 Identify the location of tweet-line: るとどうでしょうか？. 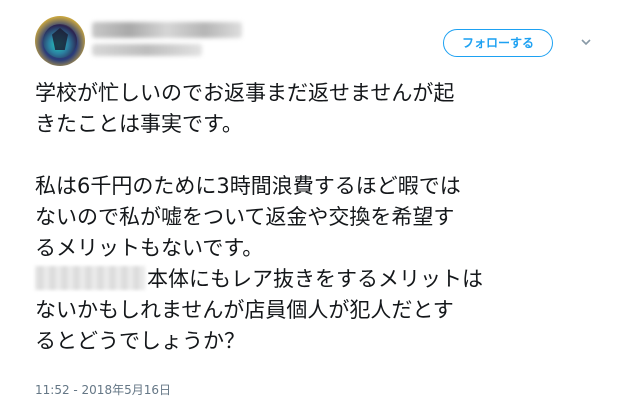
(140, 341).